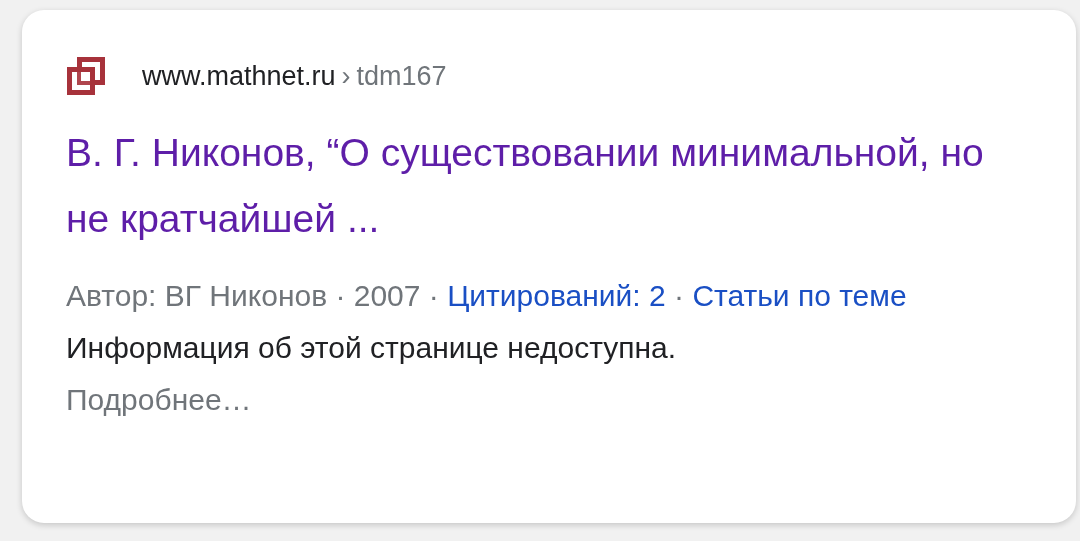  I want to click on meta-link: Статьи по теме, so click(799, 295).